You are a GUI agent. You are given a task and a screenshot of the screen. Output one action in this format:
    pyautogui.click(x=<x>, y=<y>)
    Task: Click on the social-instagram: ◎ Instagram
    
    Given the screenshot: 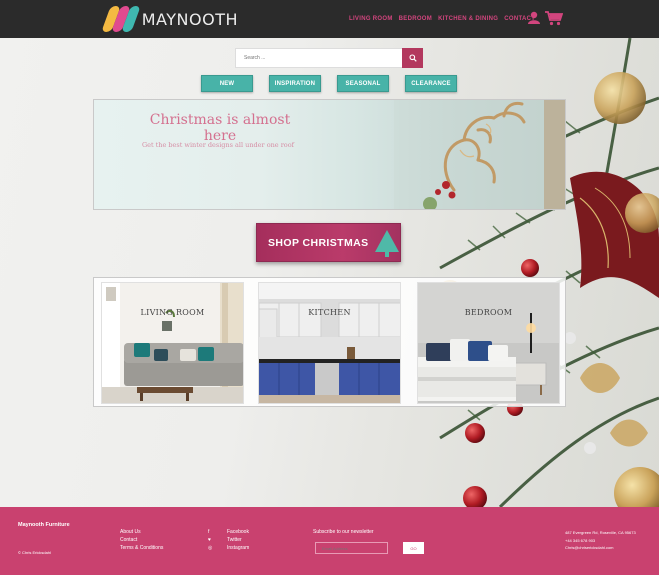 What is the action you would take?
    pyautogui.click(x=228, y=548)
    